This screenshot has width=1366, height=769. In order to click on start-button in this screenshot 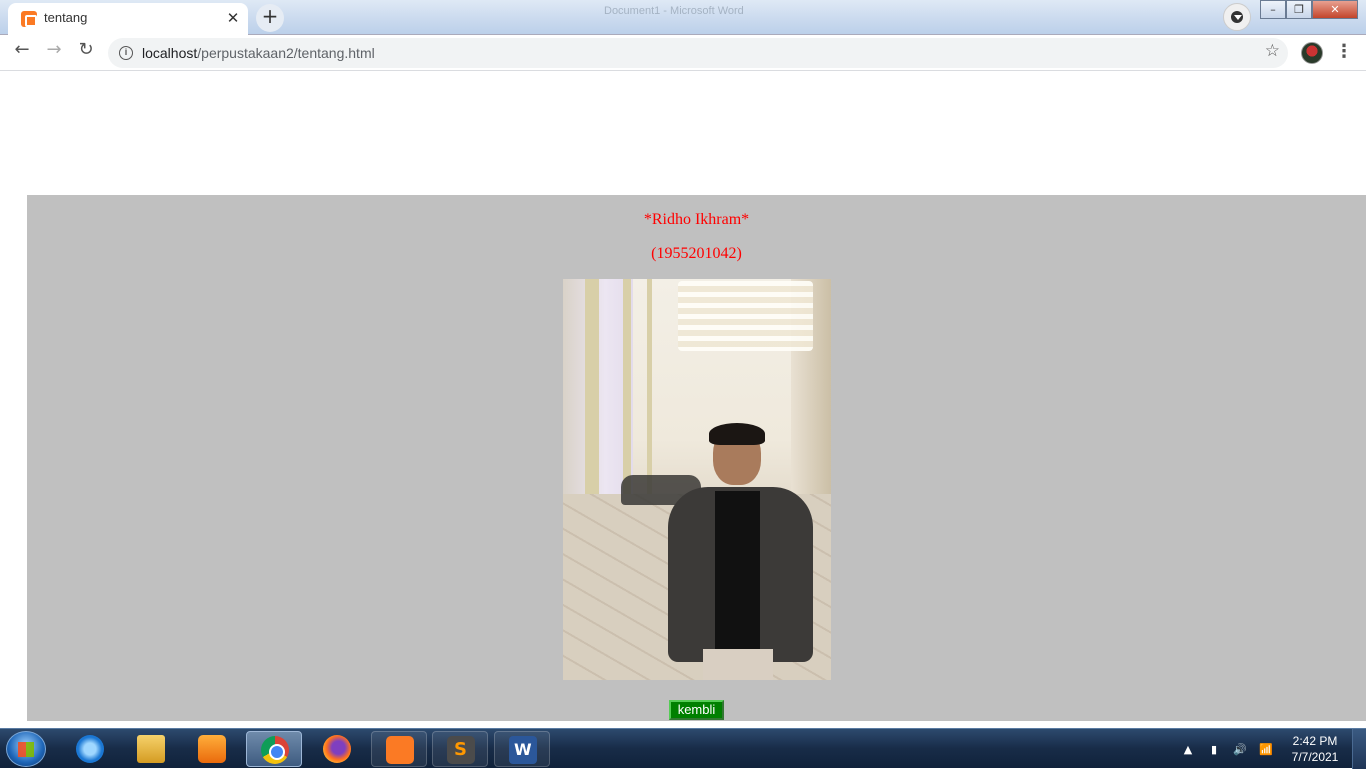, I will do `click(26, 749)`.